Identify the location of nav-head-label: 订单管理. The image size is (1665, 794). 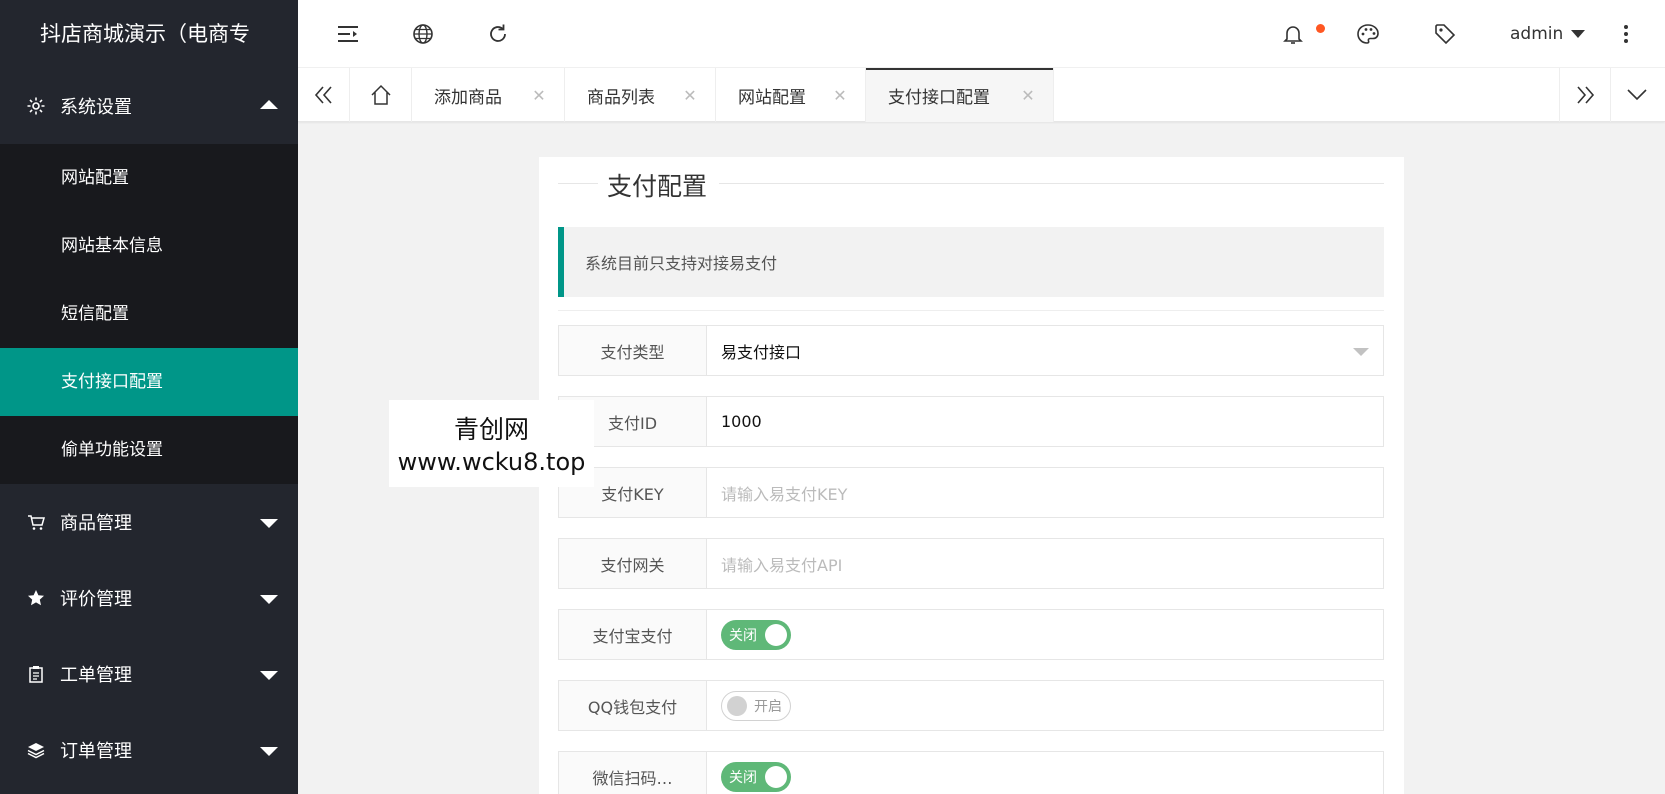
(96, 751).